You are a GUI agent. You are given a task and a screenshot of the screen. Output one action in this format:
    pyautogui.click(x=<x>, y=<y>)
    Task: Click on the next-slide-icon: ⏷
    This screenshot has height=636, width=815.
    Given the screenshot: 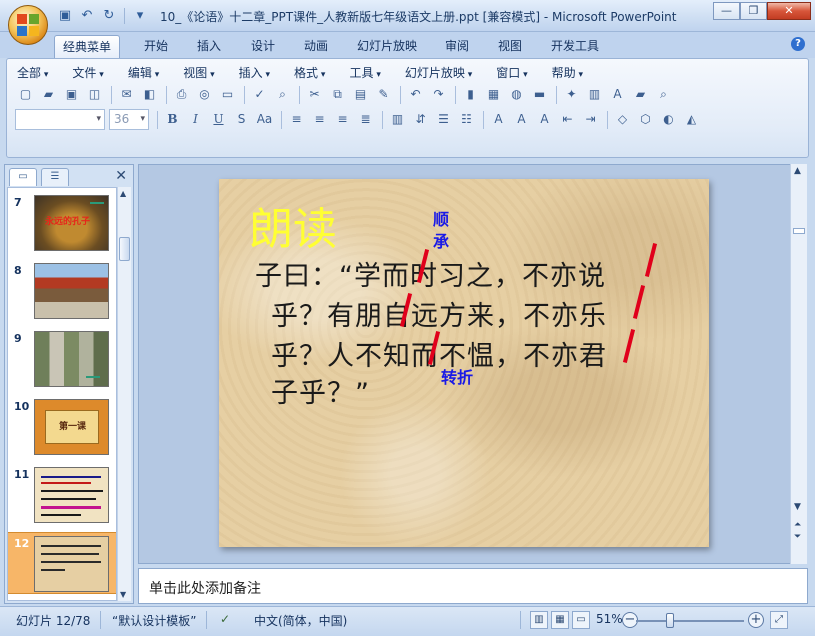 What is the action you would take?
    pyautogui.click(x=797, y=537)
    